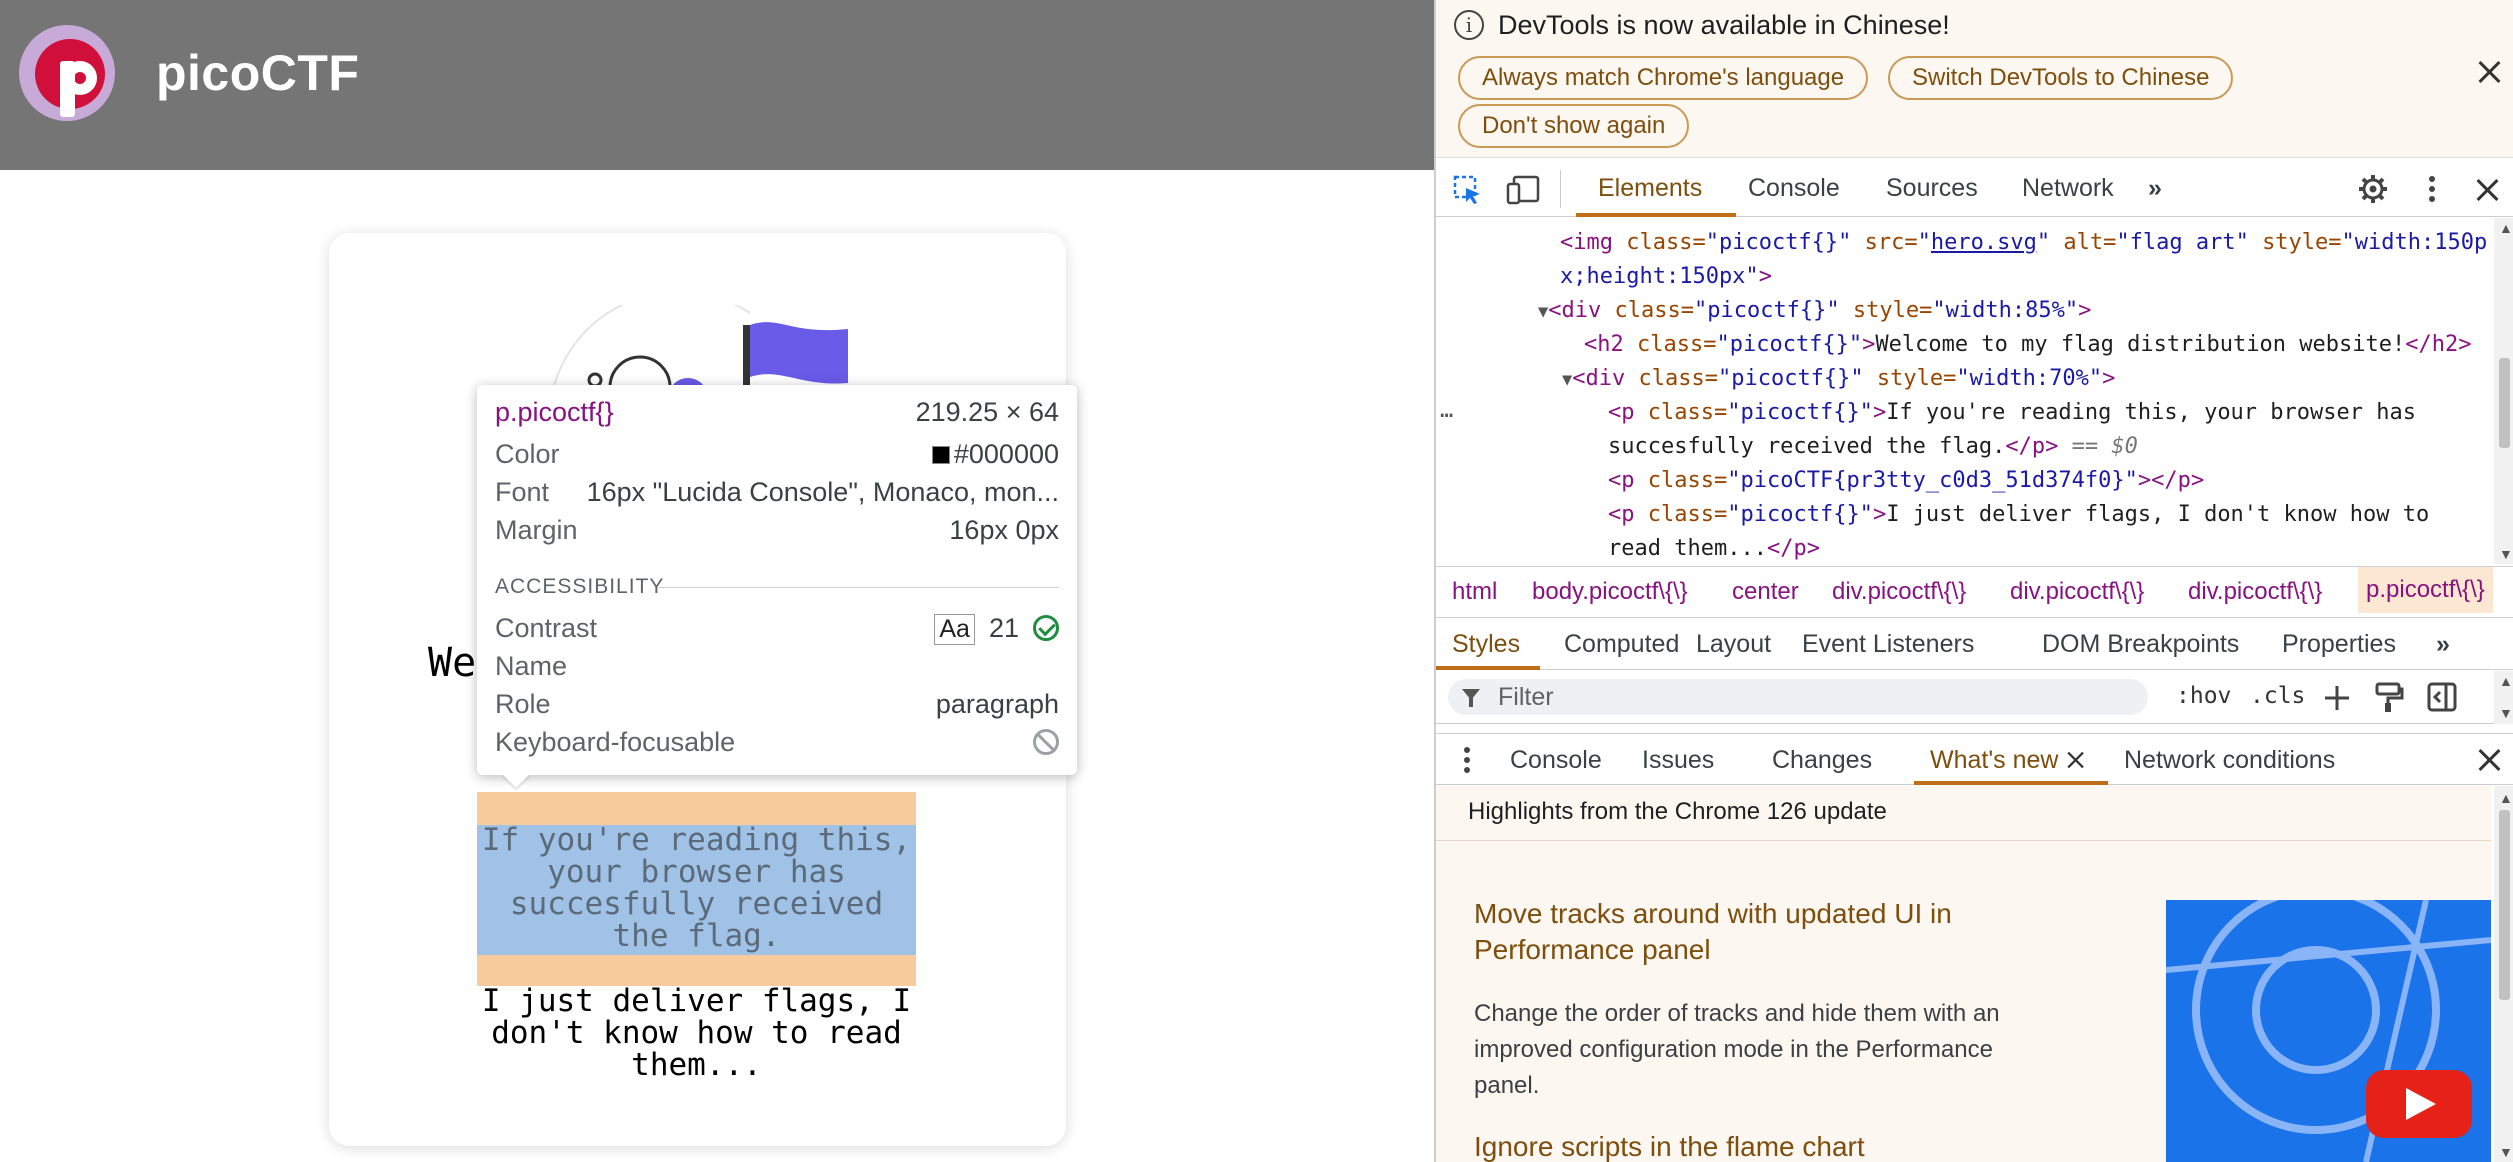  I want to click on tab-network: Network, so click(2068, 188).